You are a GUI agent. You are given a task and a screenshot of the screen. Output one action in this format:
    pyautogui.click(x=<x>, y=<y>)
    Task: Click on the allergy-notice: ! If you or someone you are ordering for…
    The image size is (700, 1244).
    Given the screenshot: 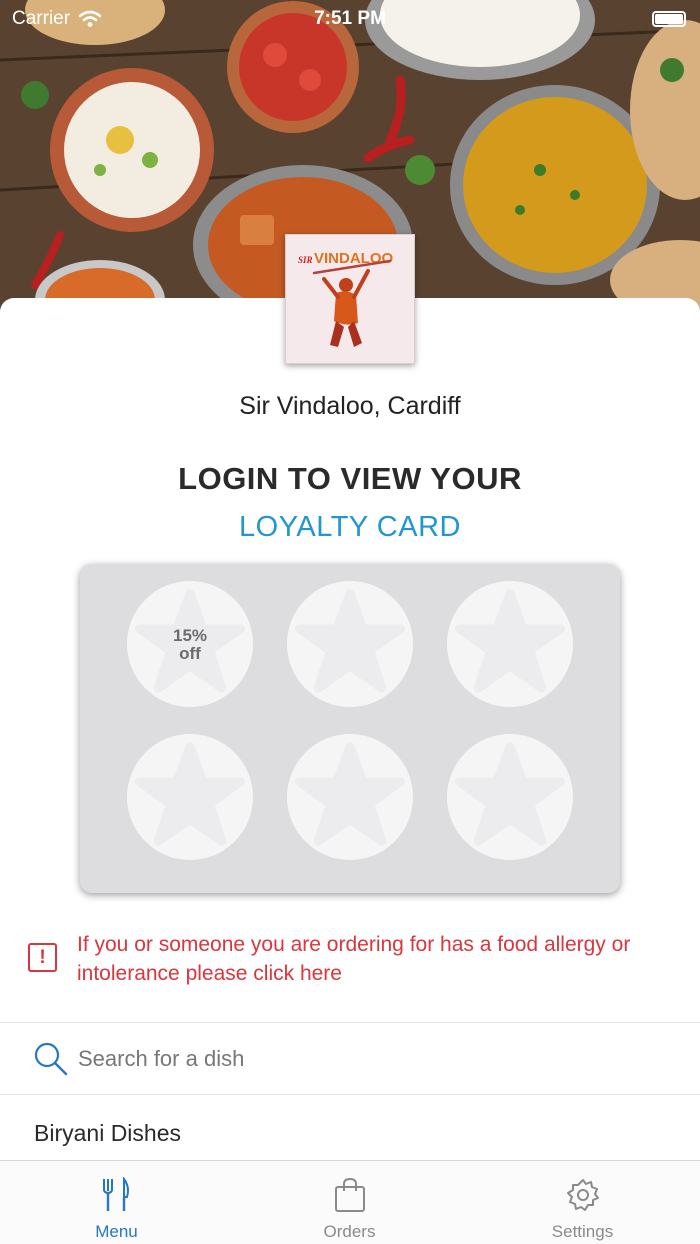 What is the action you would take?
    pyautogui.click(x=350, y=961)
    